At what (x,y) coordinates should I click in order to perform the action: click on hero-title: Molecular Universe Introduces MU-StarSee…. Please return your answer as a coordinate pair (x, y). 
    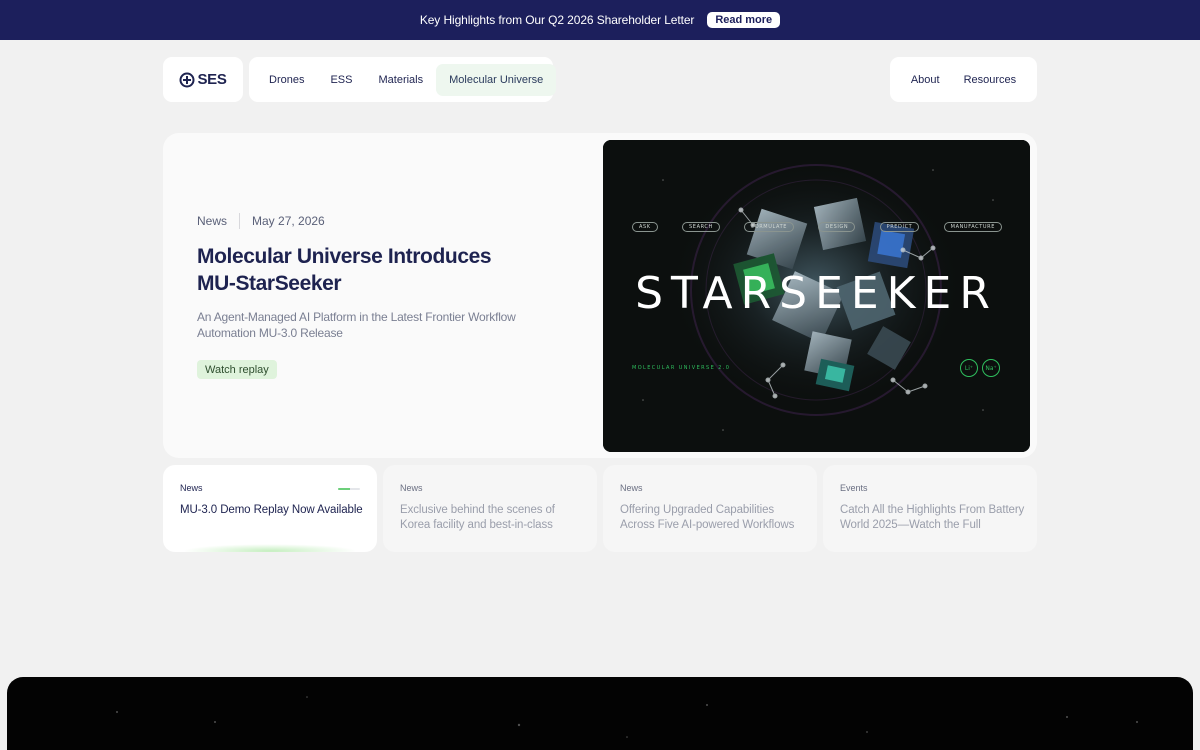
    Looking at the image, I should click on (344, 270).